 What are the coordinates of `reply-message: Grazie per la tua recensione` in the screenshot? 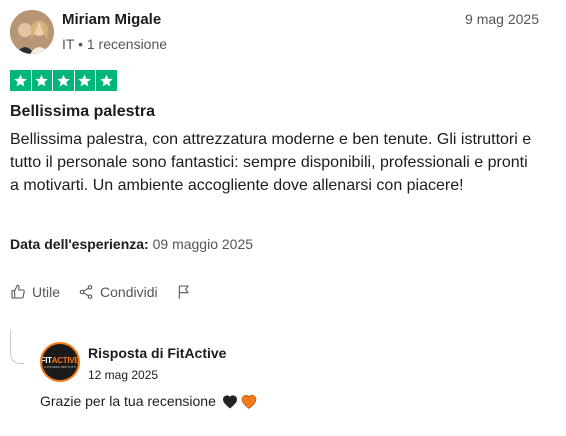 It's located at (128, 401).